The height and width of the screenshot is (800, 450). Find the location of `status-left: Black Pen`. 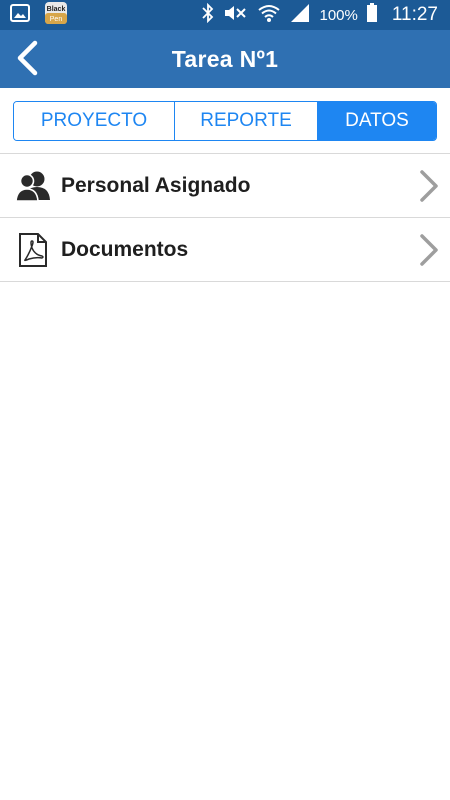

status-left: Black Pen is located at coordinates (39, 15).